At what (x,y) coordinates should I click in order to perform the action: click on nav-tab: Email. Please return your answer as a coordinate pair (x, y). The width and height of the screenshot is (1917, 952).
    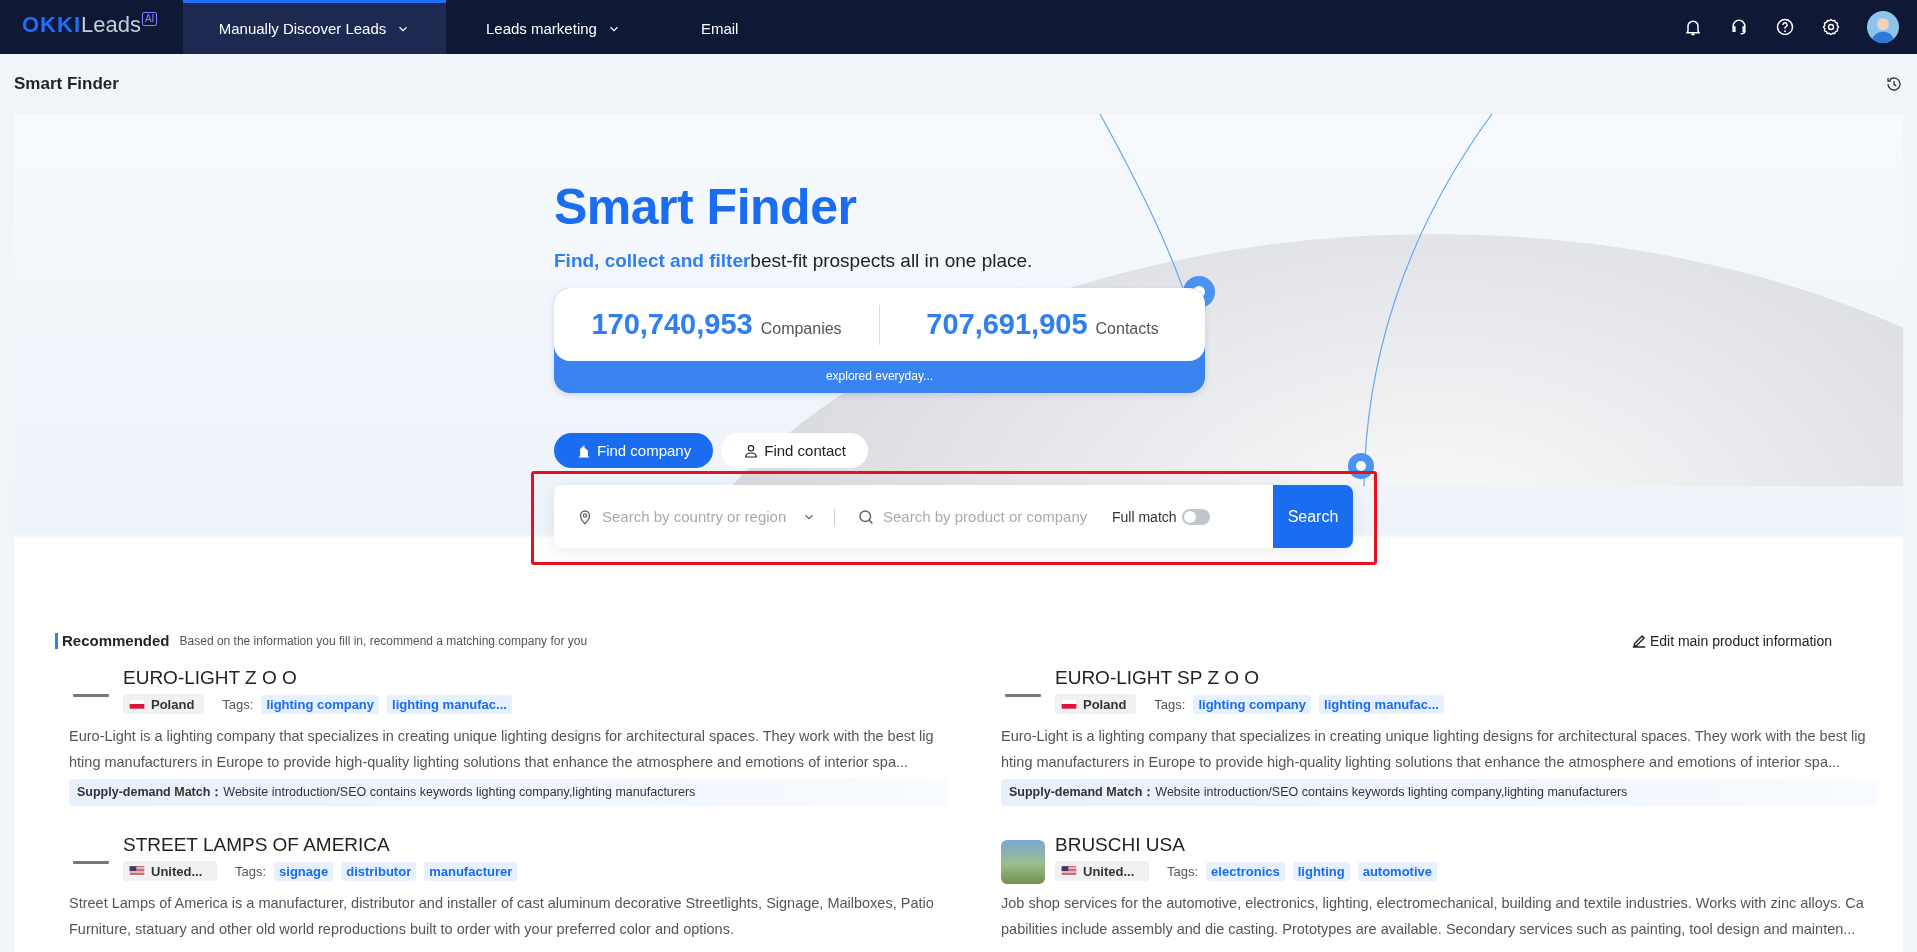
    Looking at the image, I should click on (719, 27).